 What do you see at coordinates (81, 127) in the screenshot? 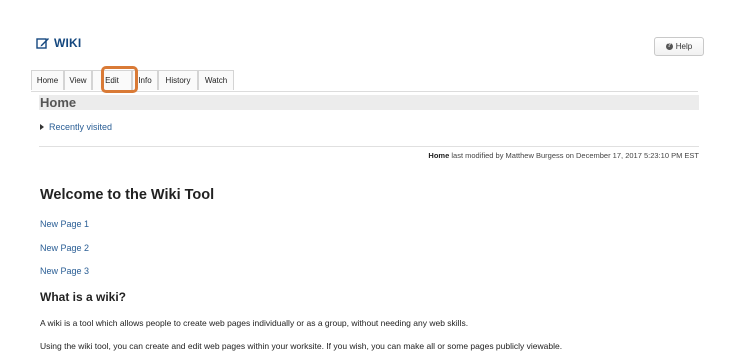
I see `recently-visited-label: Recently visited` at bounding box center [81, 127].